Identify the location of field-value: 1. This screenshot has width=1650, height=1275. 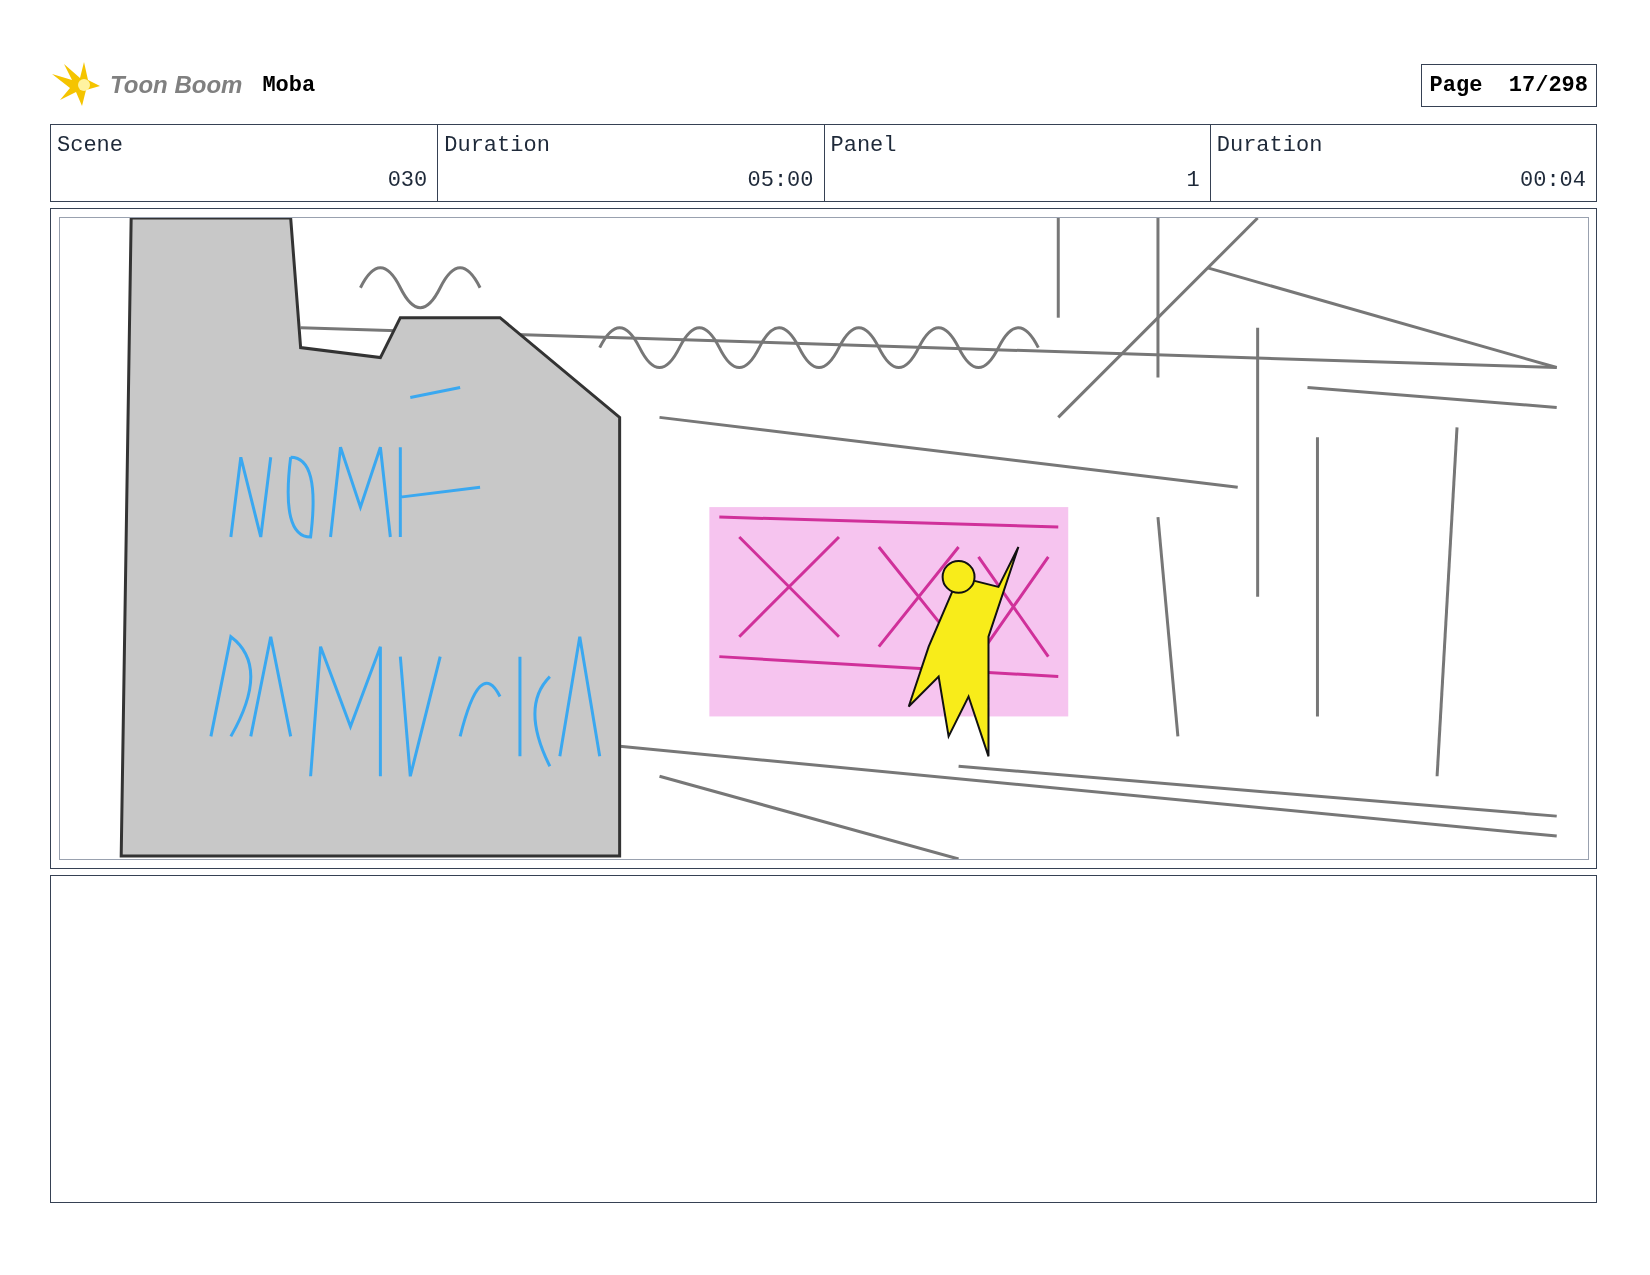
(1193, 181).